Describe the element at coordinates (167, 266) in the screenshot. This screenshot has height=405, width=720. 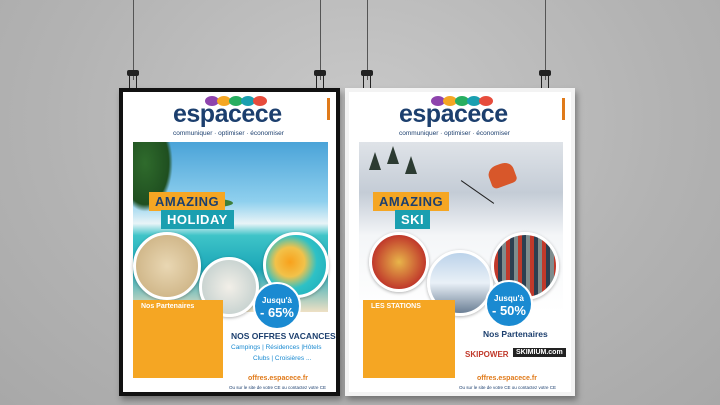
I see `sand-photo-circle` at that location.